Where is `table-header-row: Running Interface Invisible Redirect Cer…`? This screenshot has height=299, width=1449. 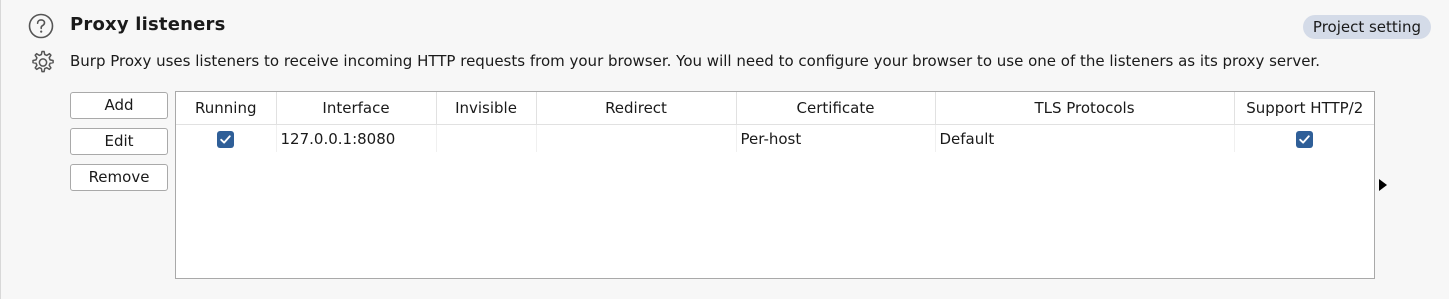 table-header-row: Running Interface Invisible Redirect Cer… is located at coordinates (775, 108).